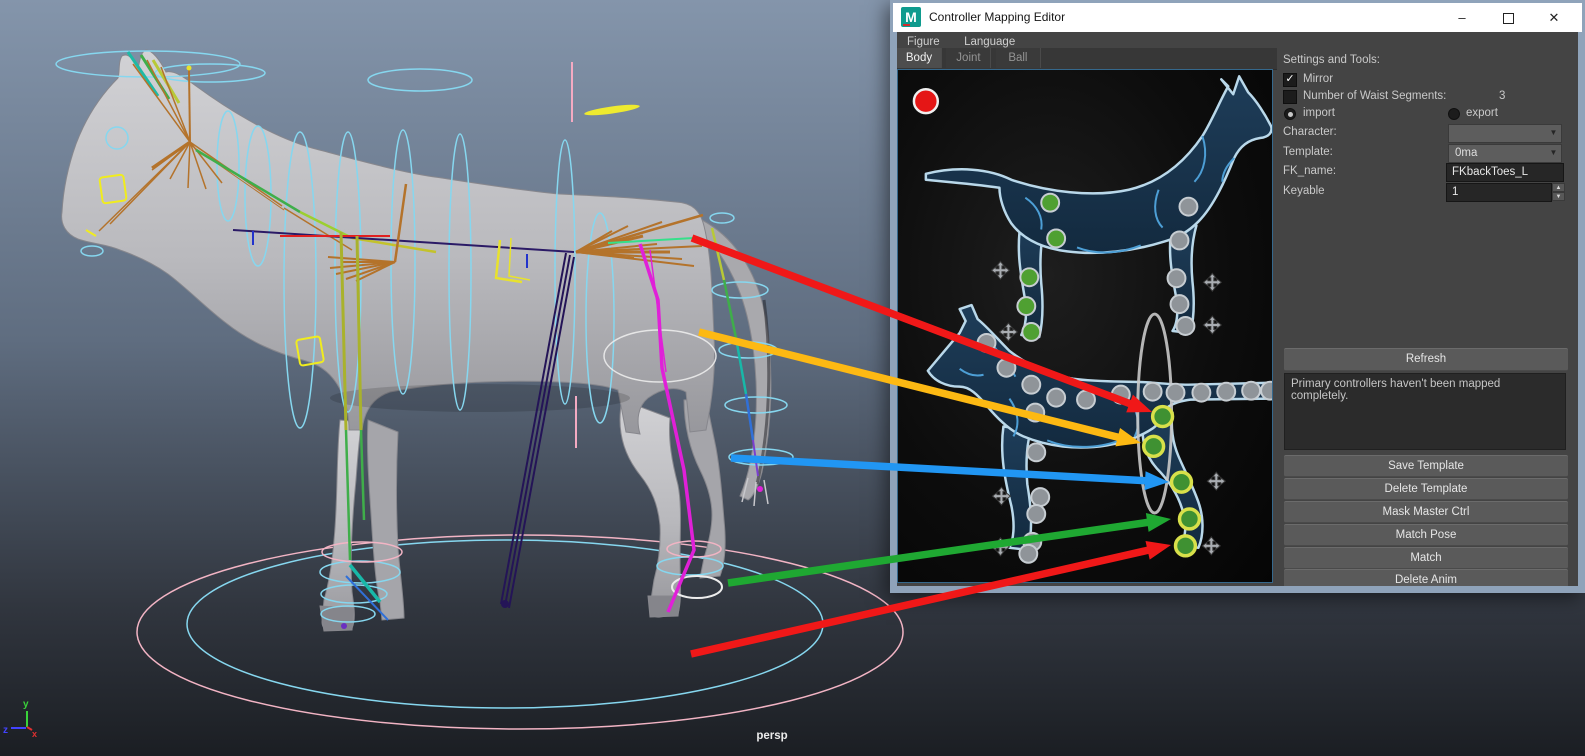 Image resolution: width=1585 pixels, height=756 pixels. Describe the element at coordinates (1331, 60) in the screenshot. I see `settings-heading: Settings and Tools:` at that location.